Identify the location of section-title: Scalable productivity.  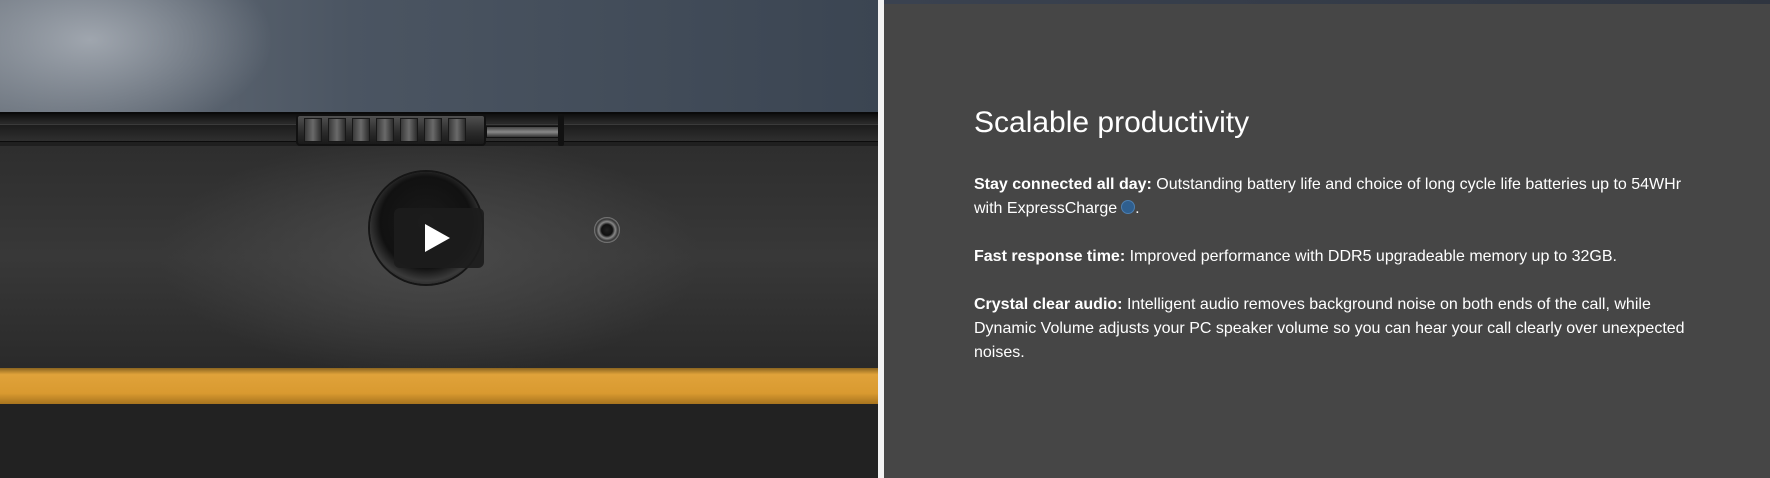
(1112, 122).